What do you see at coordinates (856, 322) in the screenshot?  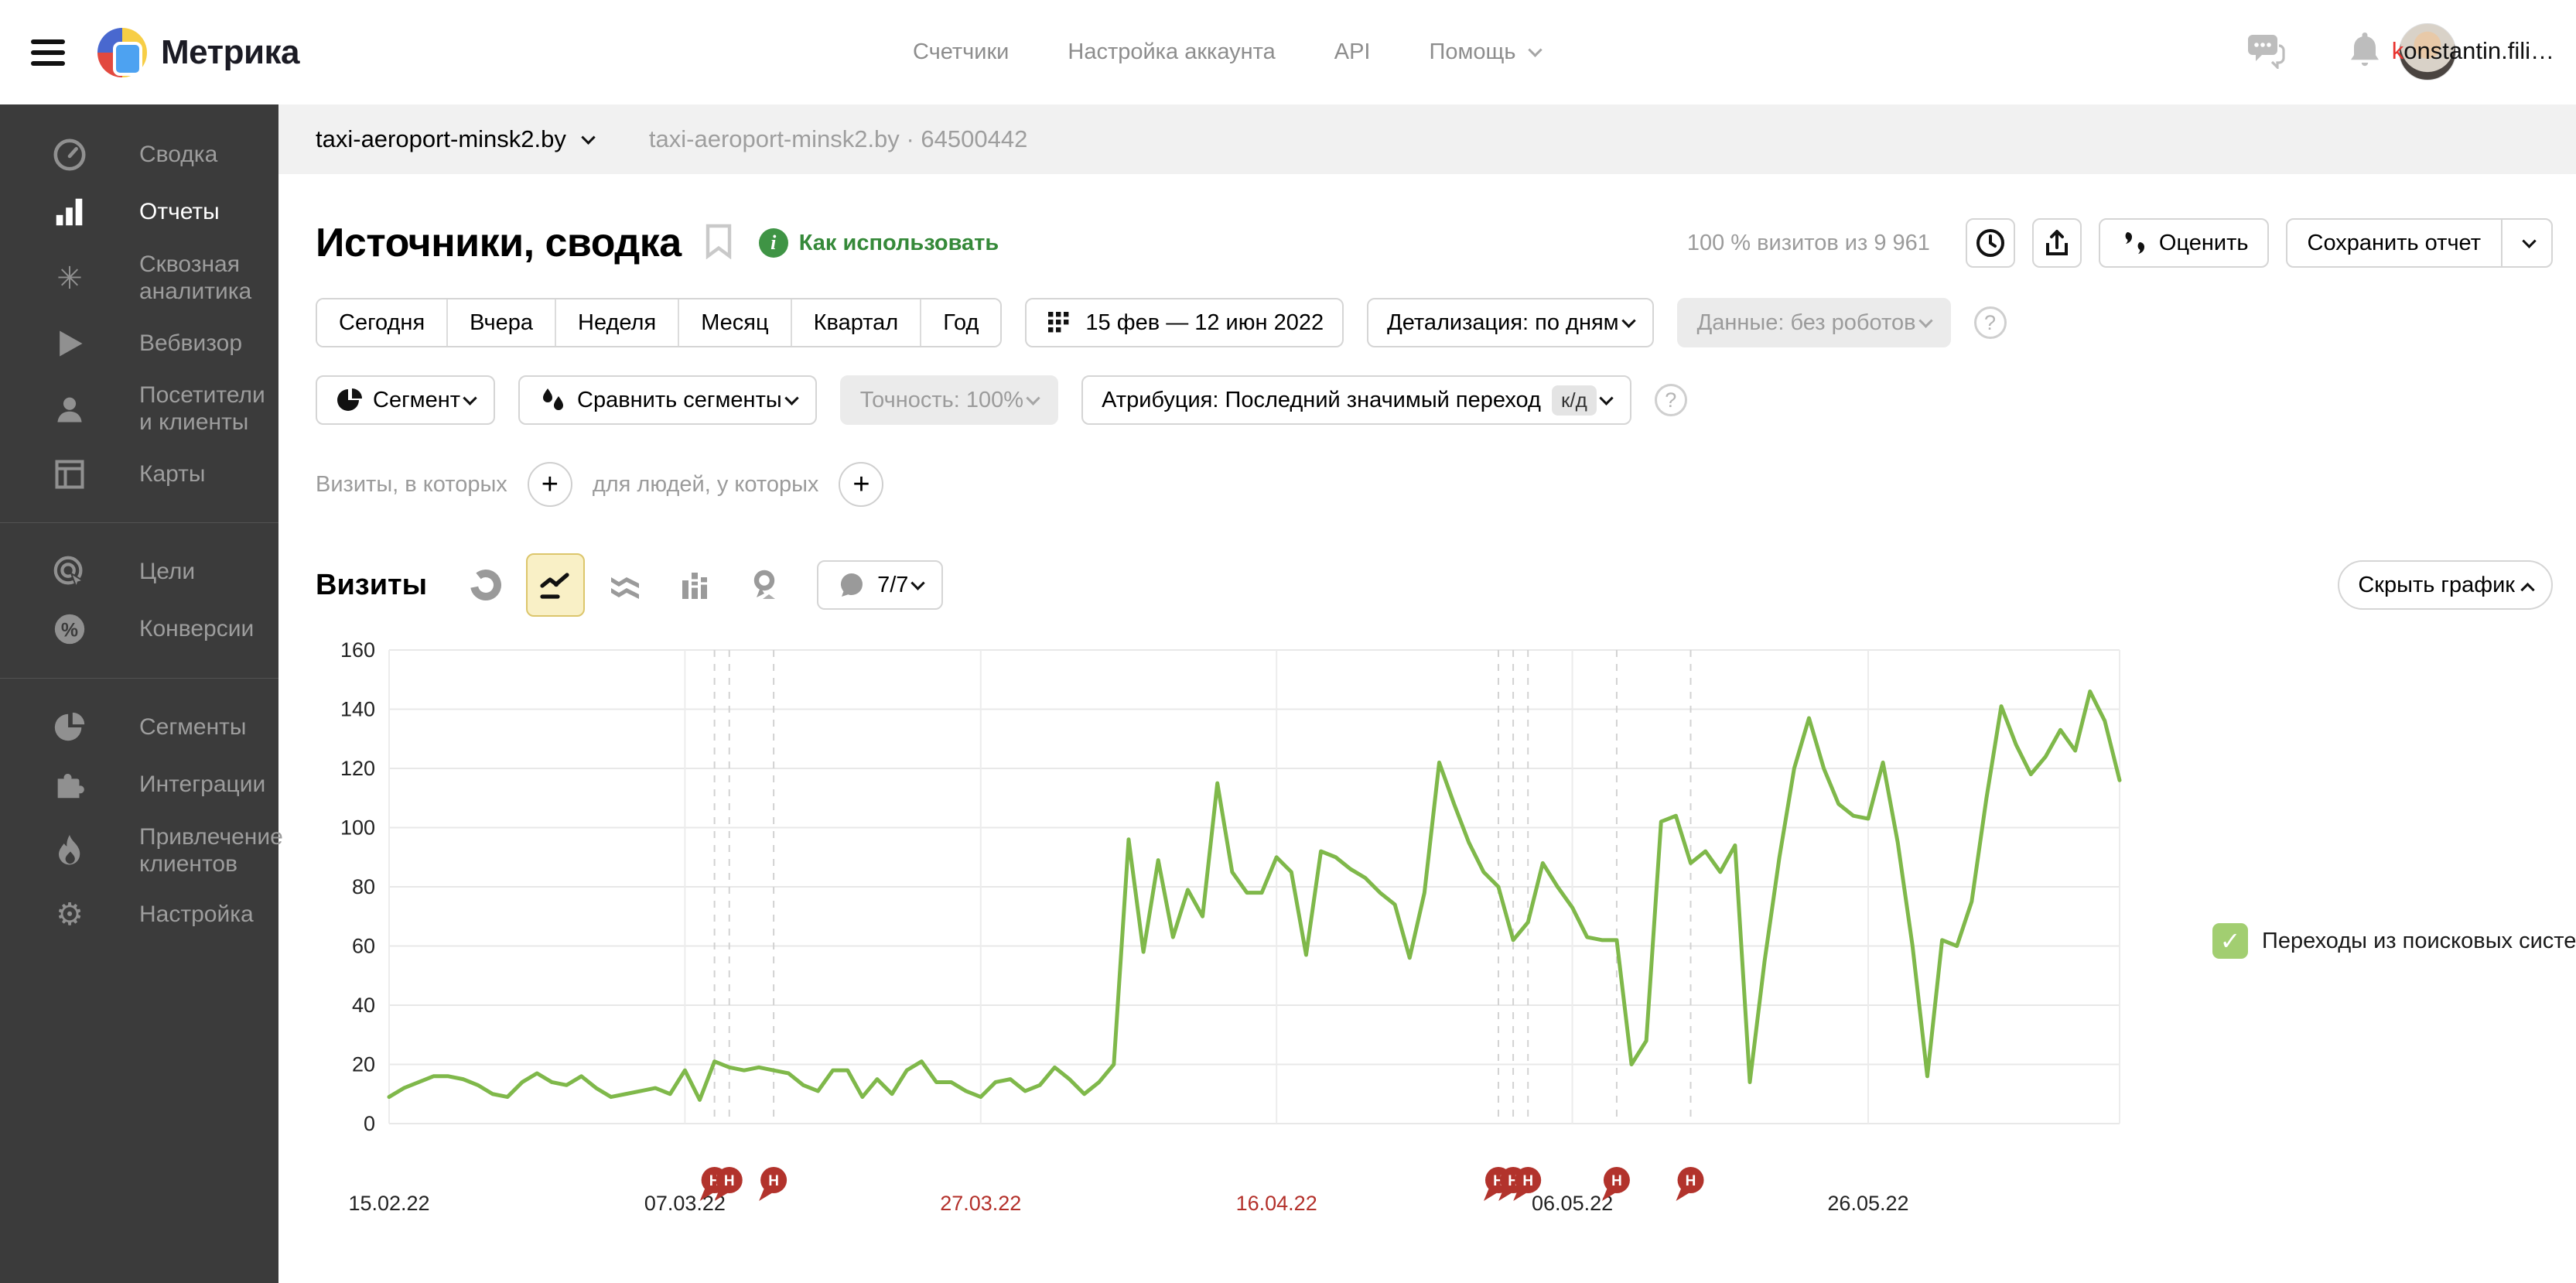 I see `period-quarter: Квартал` at bounding box center [856, 322].